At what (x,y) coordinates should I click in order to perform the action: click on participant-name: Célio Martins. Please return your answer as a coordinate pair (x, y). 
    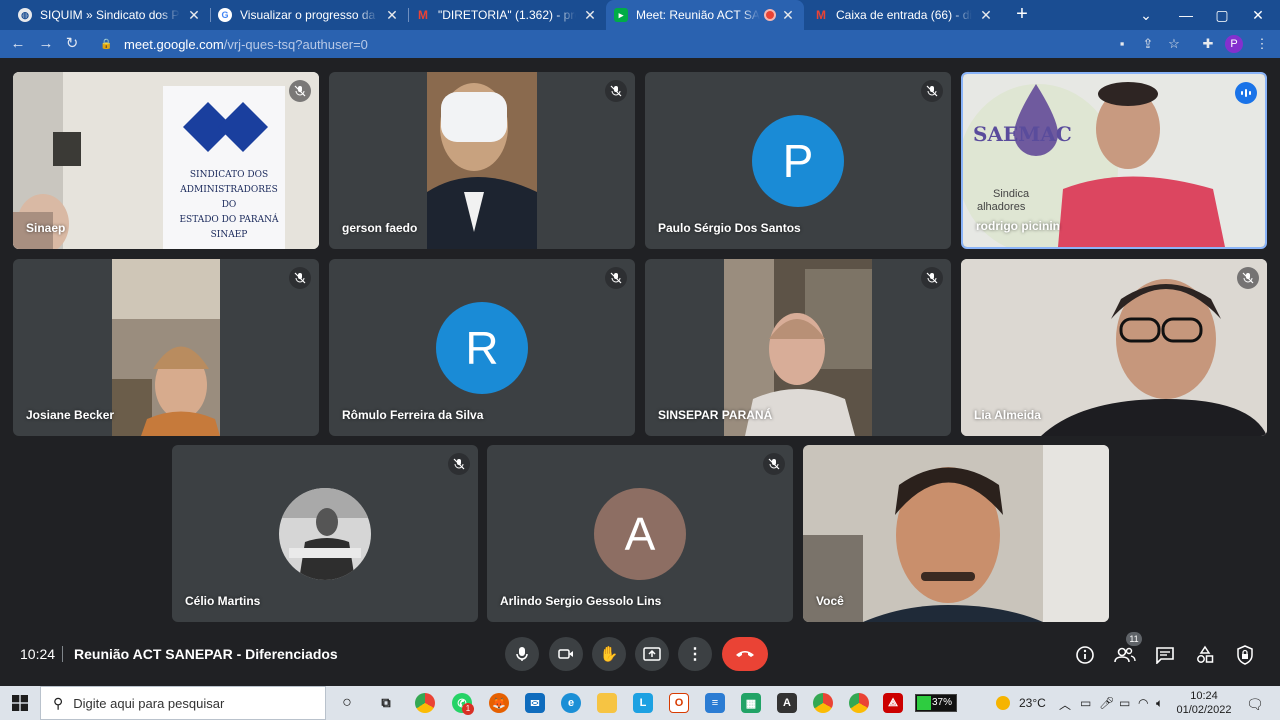
    Looking at the image, I should click on (223, 601).